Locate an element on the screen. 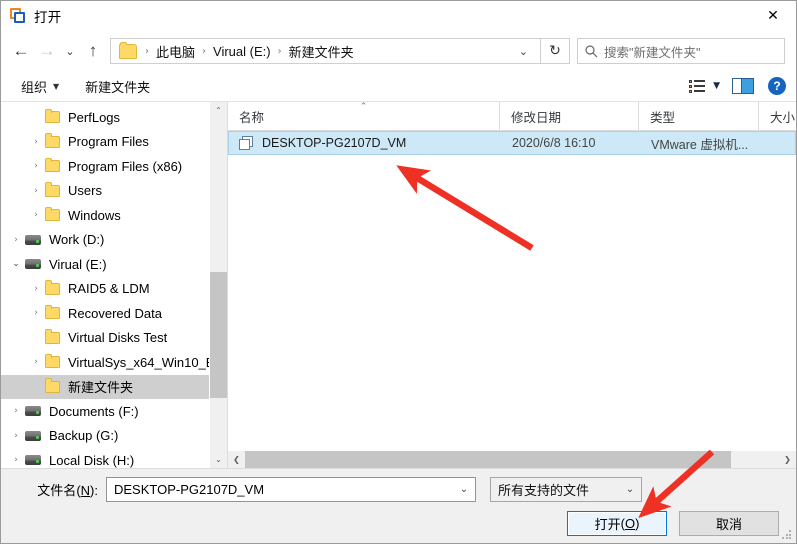 The image size is (797, 544). tree-scroll-thumb is located at coordinates (218, 334).